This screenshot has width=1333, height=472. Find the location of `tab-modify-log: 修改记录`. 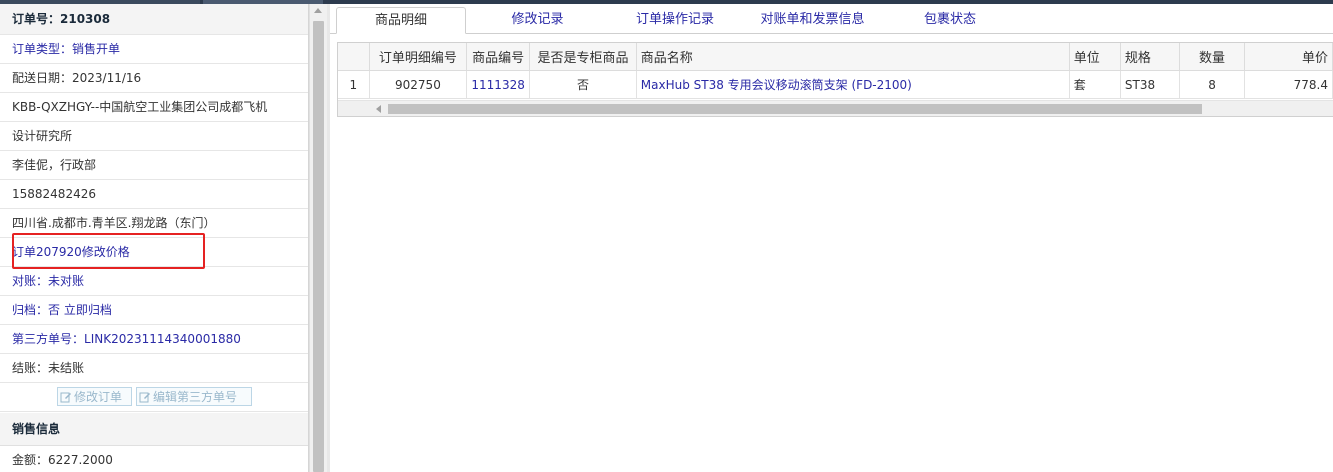

tab-modify-log: 修改记录 is located at coordinates (537, 20).